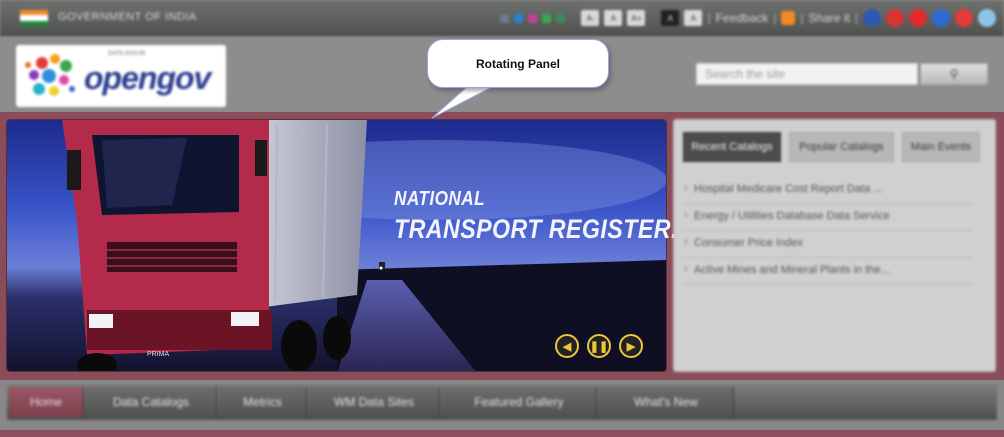 The height and width of the screenshot is (437, 1004). Describe the element at coordinates (613, 18) in the screenshot. I see `font-normal-button: A` at that location.